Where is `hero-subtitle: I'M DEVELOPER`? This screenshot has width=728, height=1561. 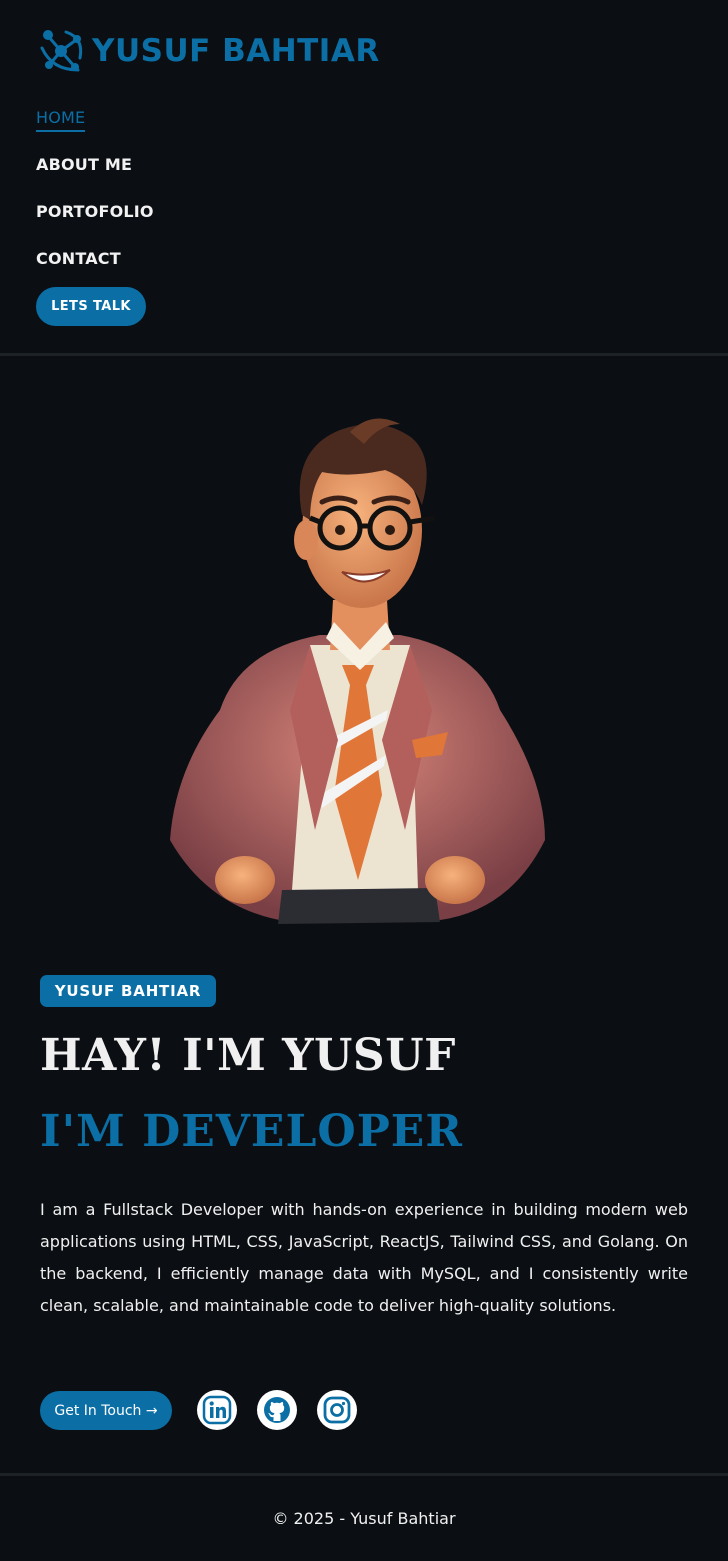
hero-subtitle: I'M DEVELOPER is located at coordinates (251, 1131).